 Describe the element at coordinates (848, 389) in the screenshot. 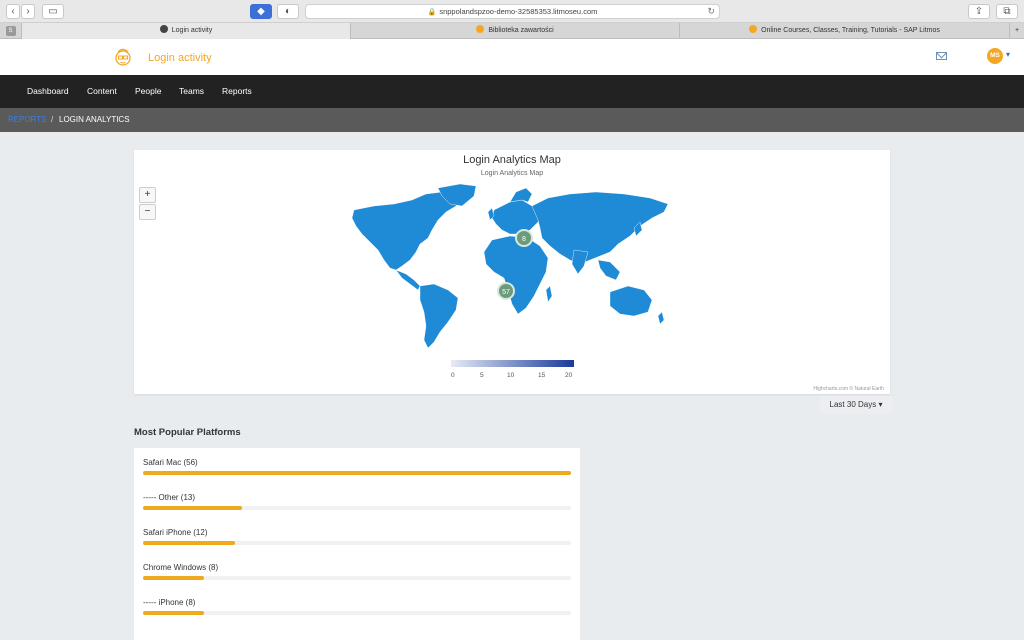

I see `map-credits: Highcharts.com © Natural Earth` at that location.